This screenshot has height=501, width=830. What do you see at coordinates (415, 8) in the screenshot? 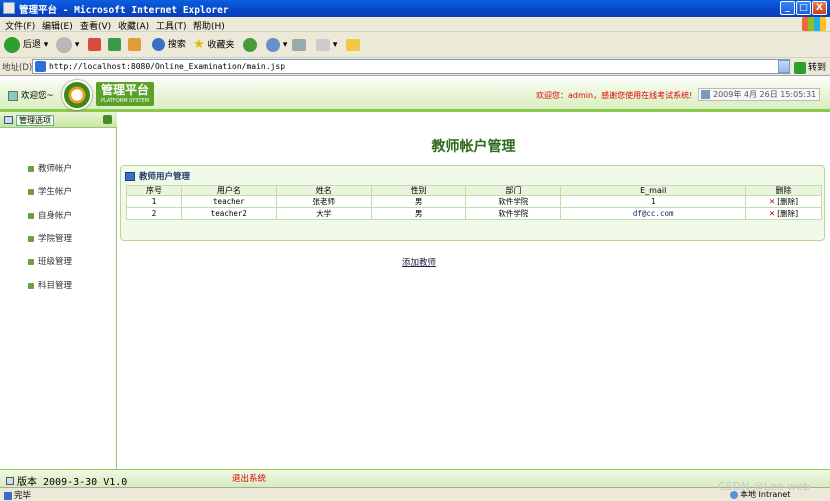
I see `window-titlebar: 管理平台 - Microsoft Internet Explorer _ □ X` at bounding box center [415, 8].